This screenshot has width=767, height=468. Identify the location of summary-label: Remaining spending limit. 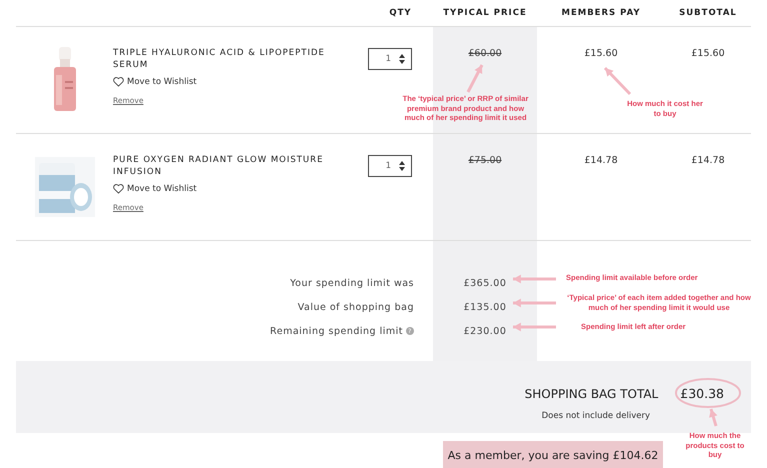
(336, 331).